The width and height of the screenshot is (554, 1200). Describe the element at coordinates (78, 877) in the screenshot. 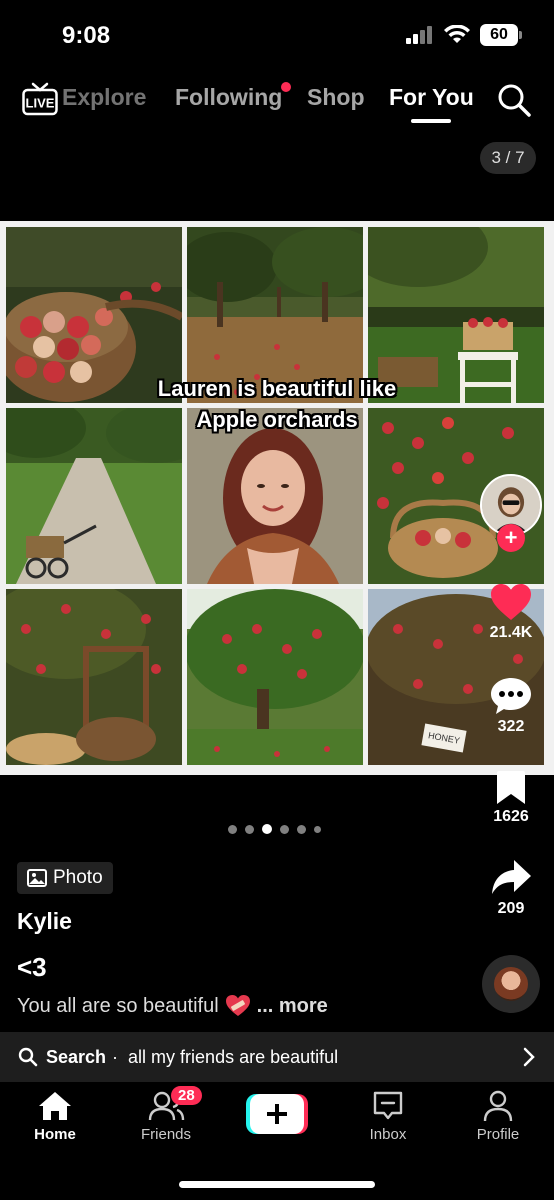

I see `photo-tag-label: Photo` at that location.